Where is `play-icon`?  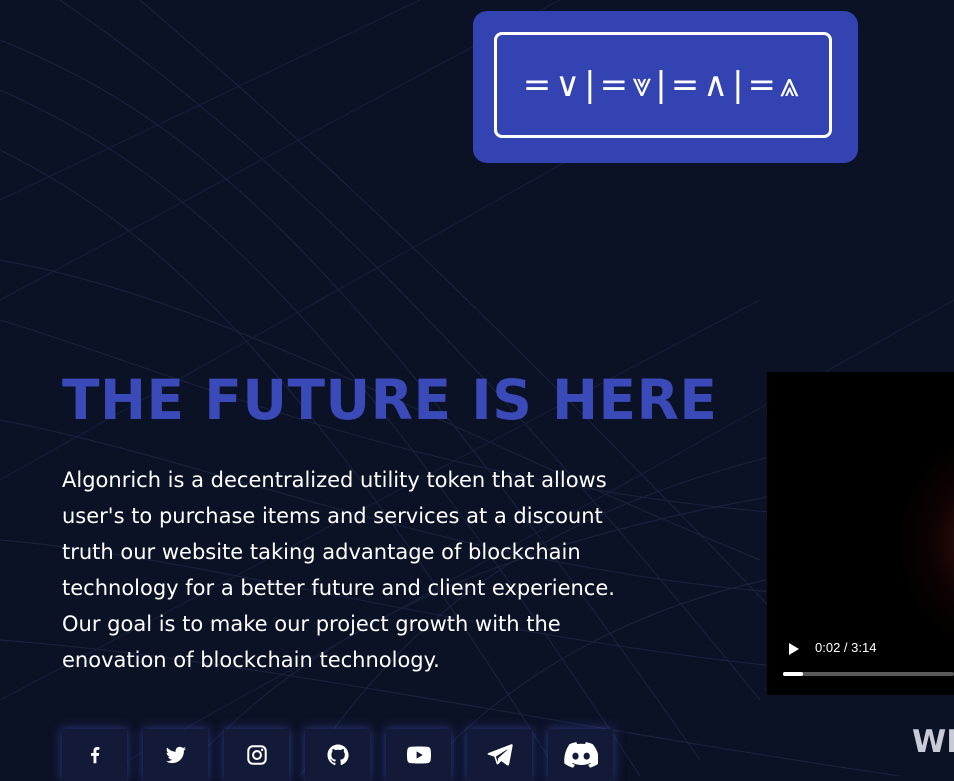 play-icon is located at coordinates (794, 649).